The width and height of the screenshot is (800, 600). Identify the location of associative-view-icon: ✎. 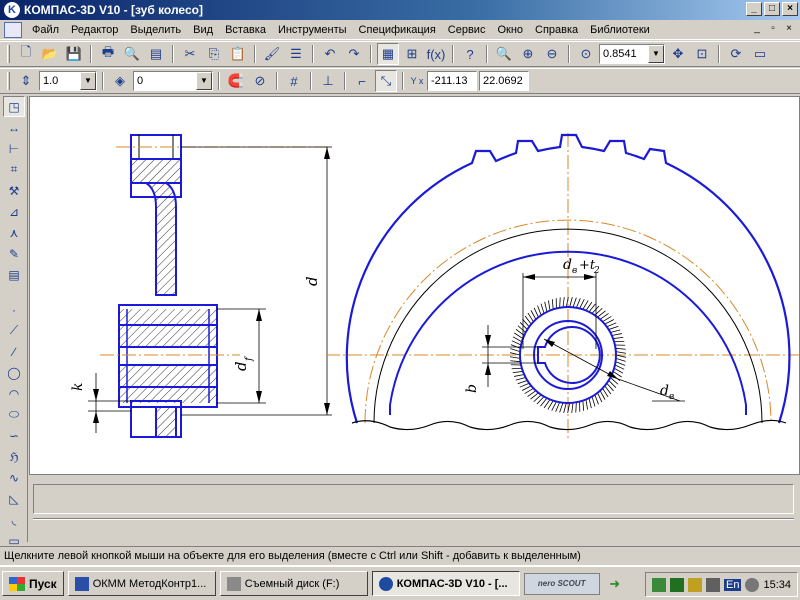
(14, 253).